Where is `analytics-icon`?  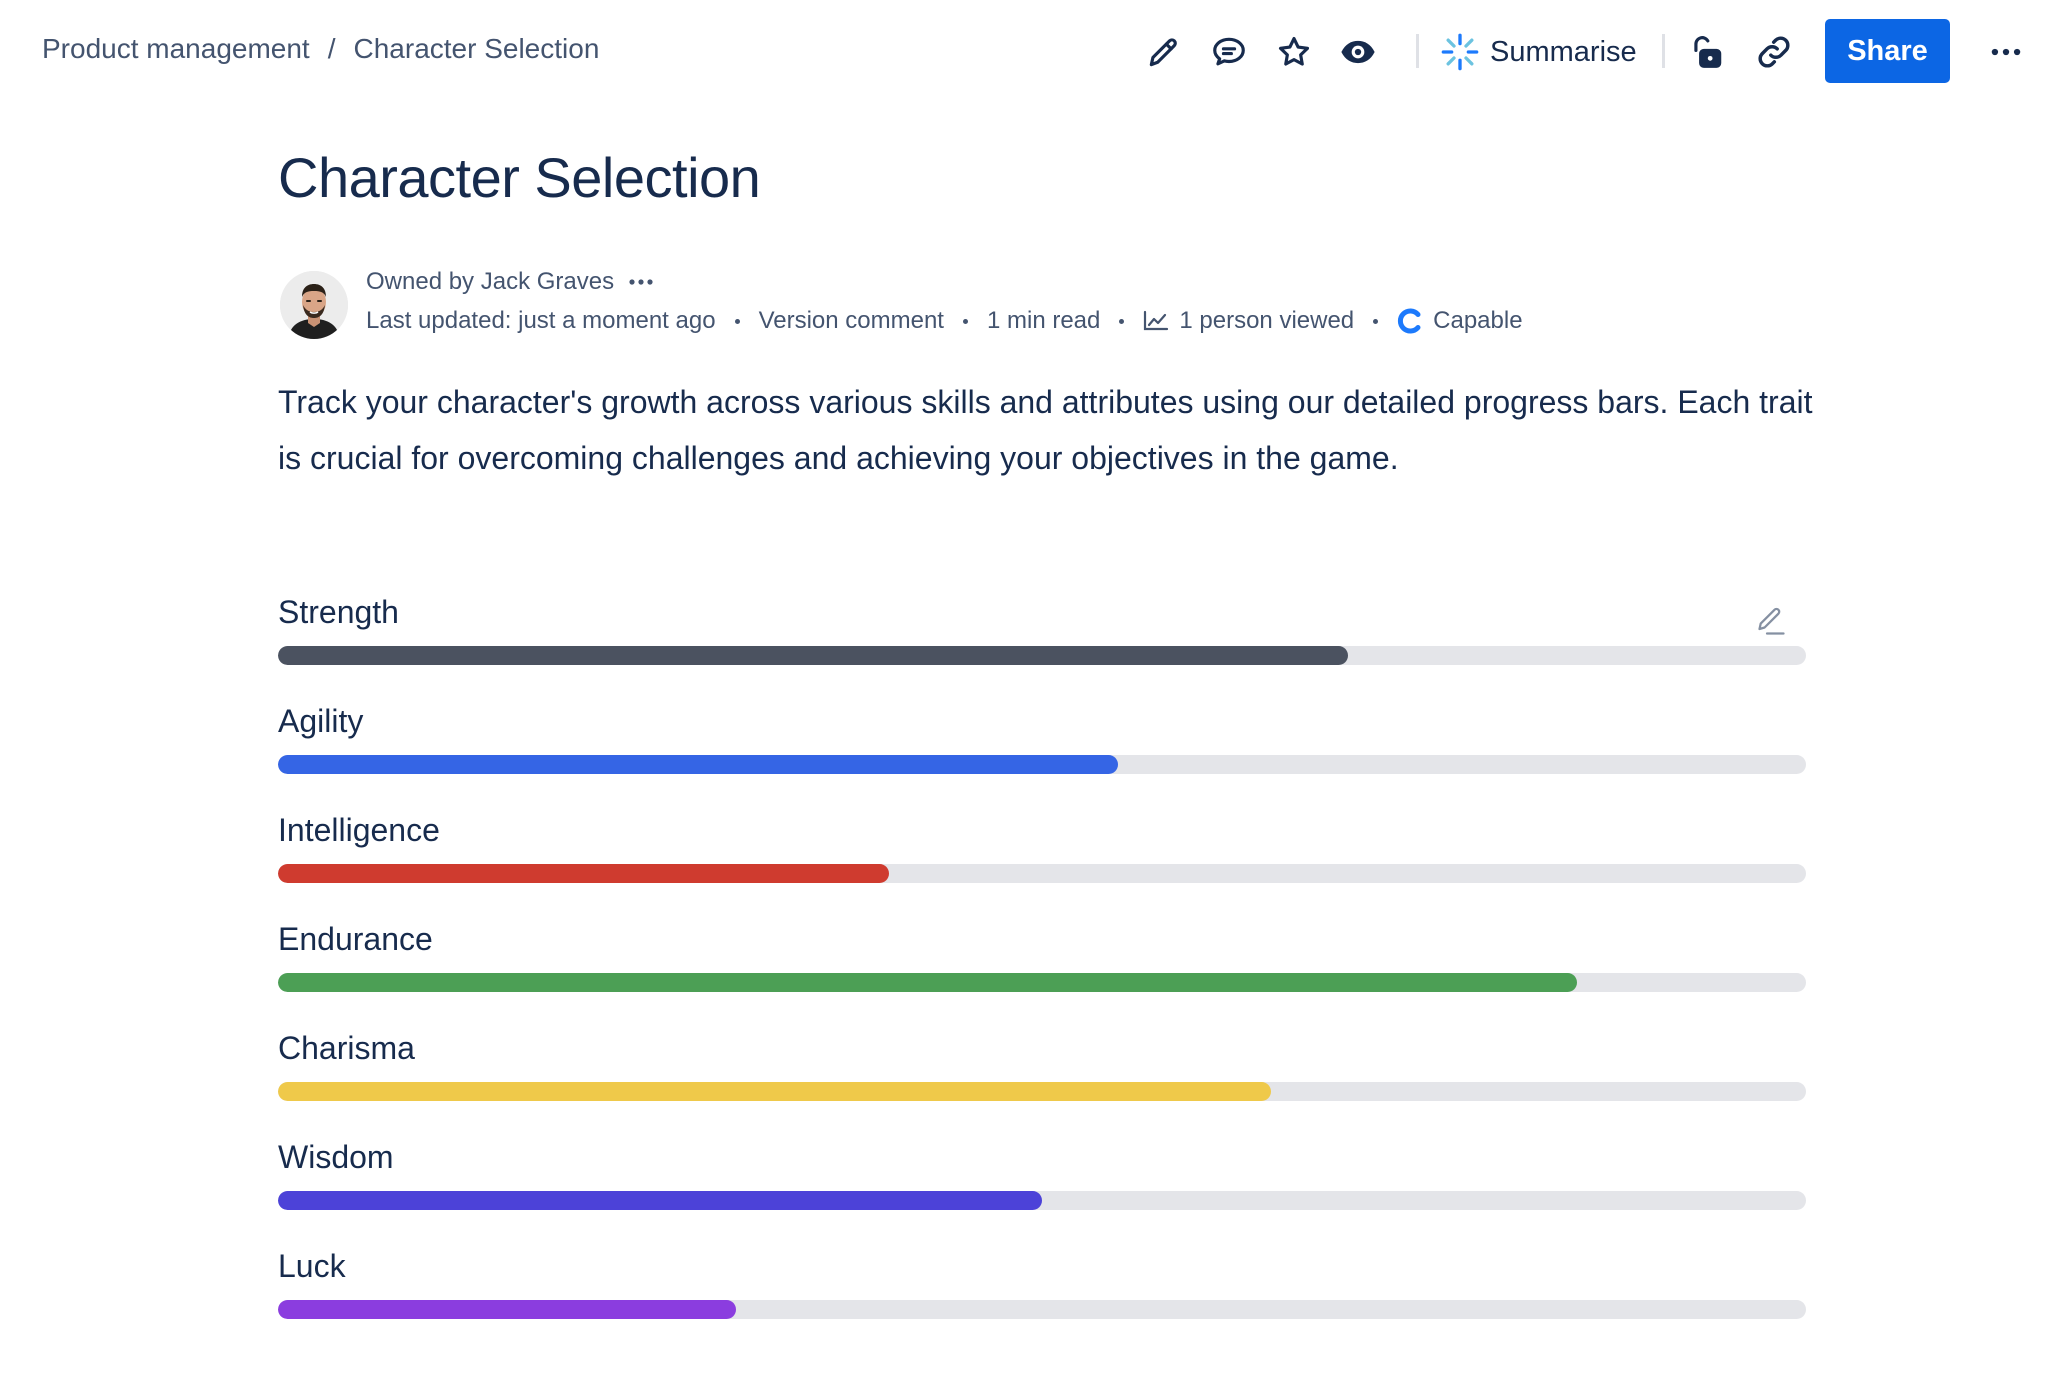
analytics-icon is located at coordinates (1156, 320).